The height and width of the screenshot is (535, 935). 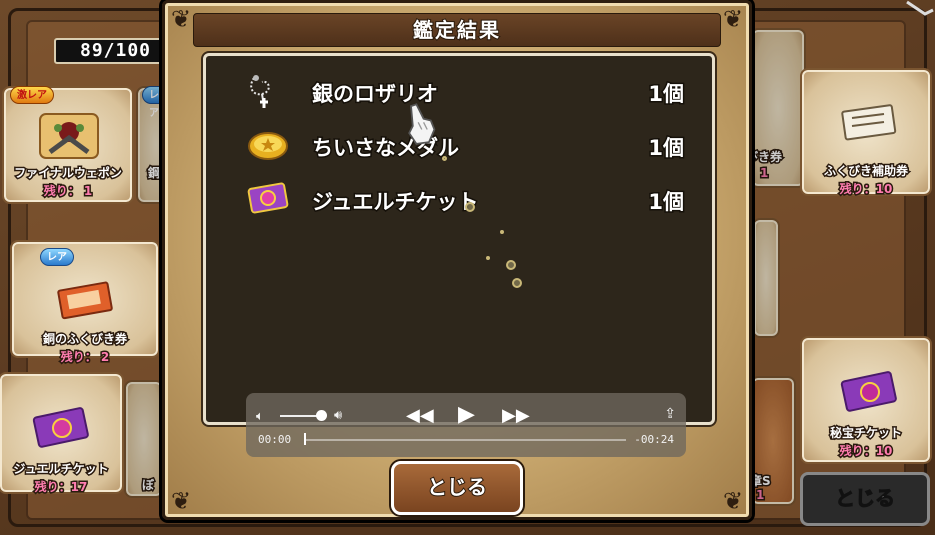 What do you see at coordinates (466, 414) in the screenshot?
I see `play-icon: ▶` at bounding box center [466, 414].